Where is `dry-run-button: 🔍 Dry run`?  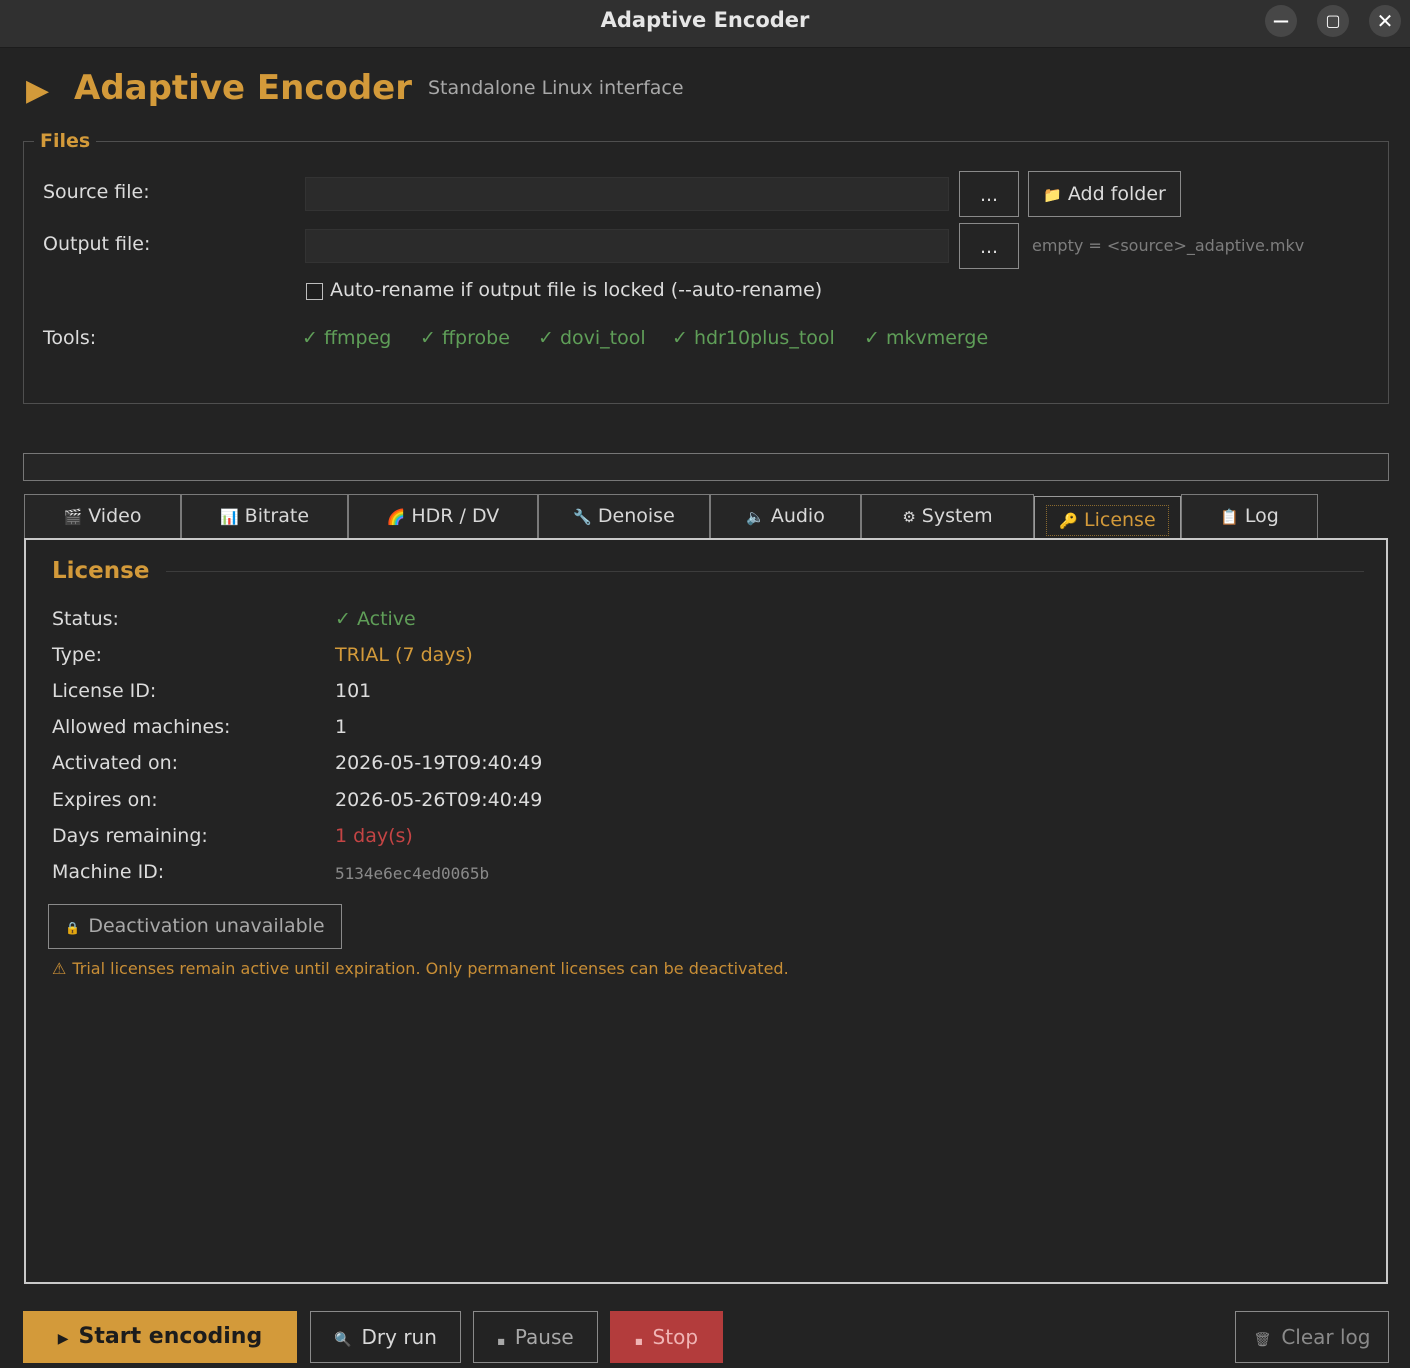
dry-run-button: 🔍 Dry run is located at coordinates (385, 1337).